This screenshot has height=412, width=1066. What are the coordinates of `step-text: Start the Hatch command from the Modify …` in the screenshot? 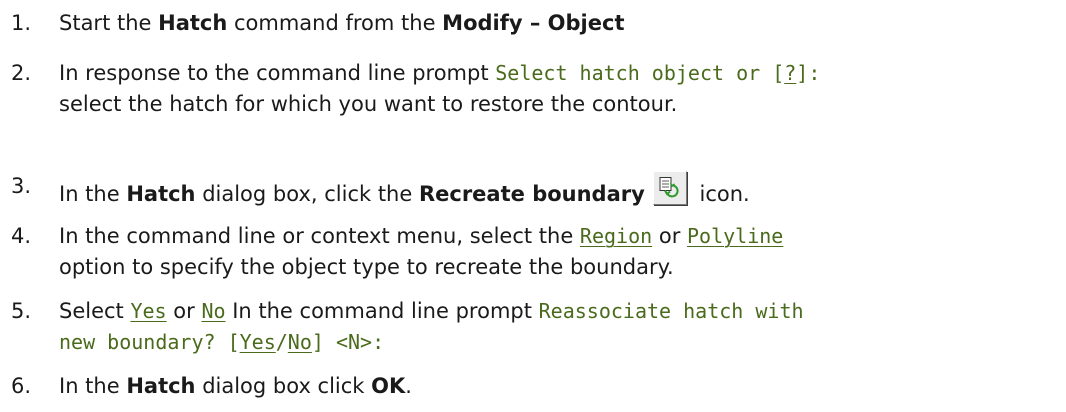 It's located at (559, 23).